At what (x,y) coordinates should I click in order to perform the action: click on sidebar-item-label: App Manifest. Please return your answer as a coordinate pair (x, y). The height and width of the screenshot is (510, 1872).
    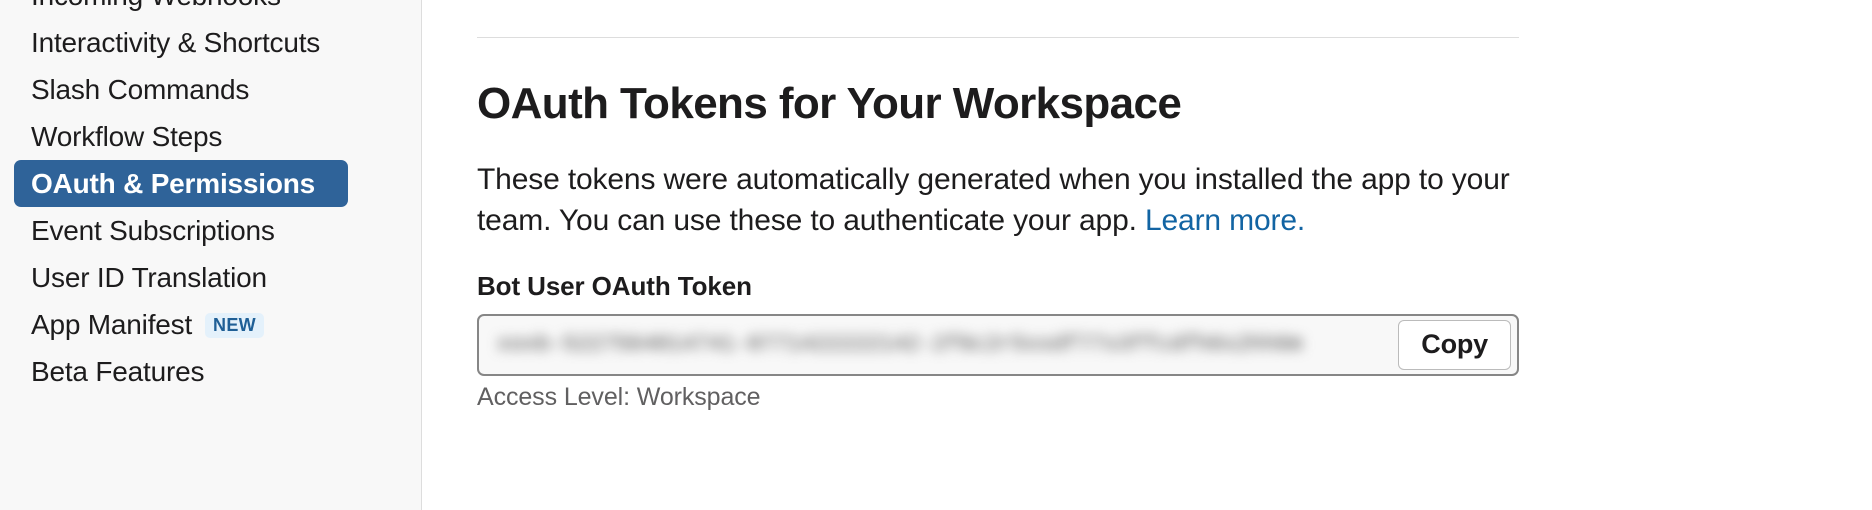
    Looking at the image, I should click on (112, 324).